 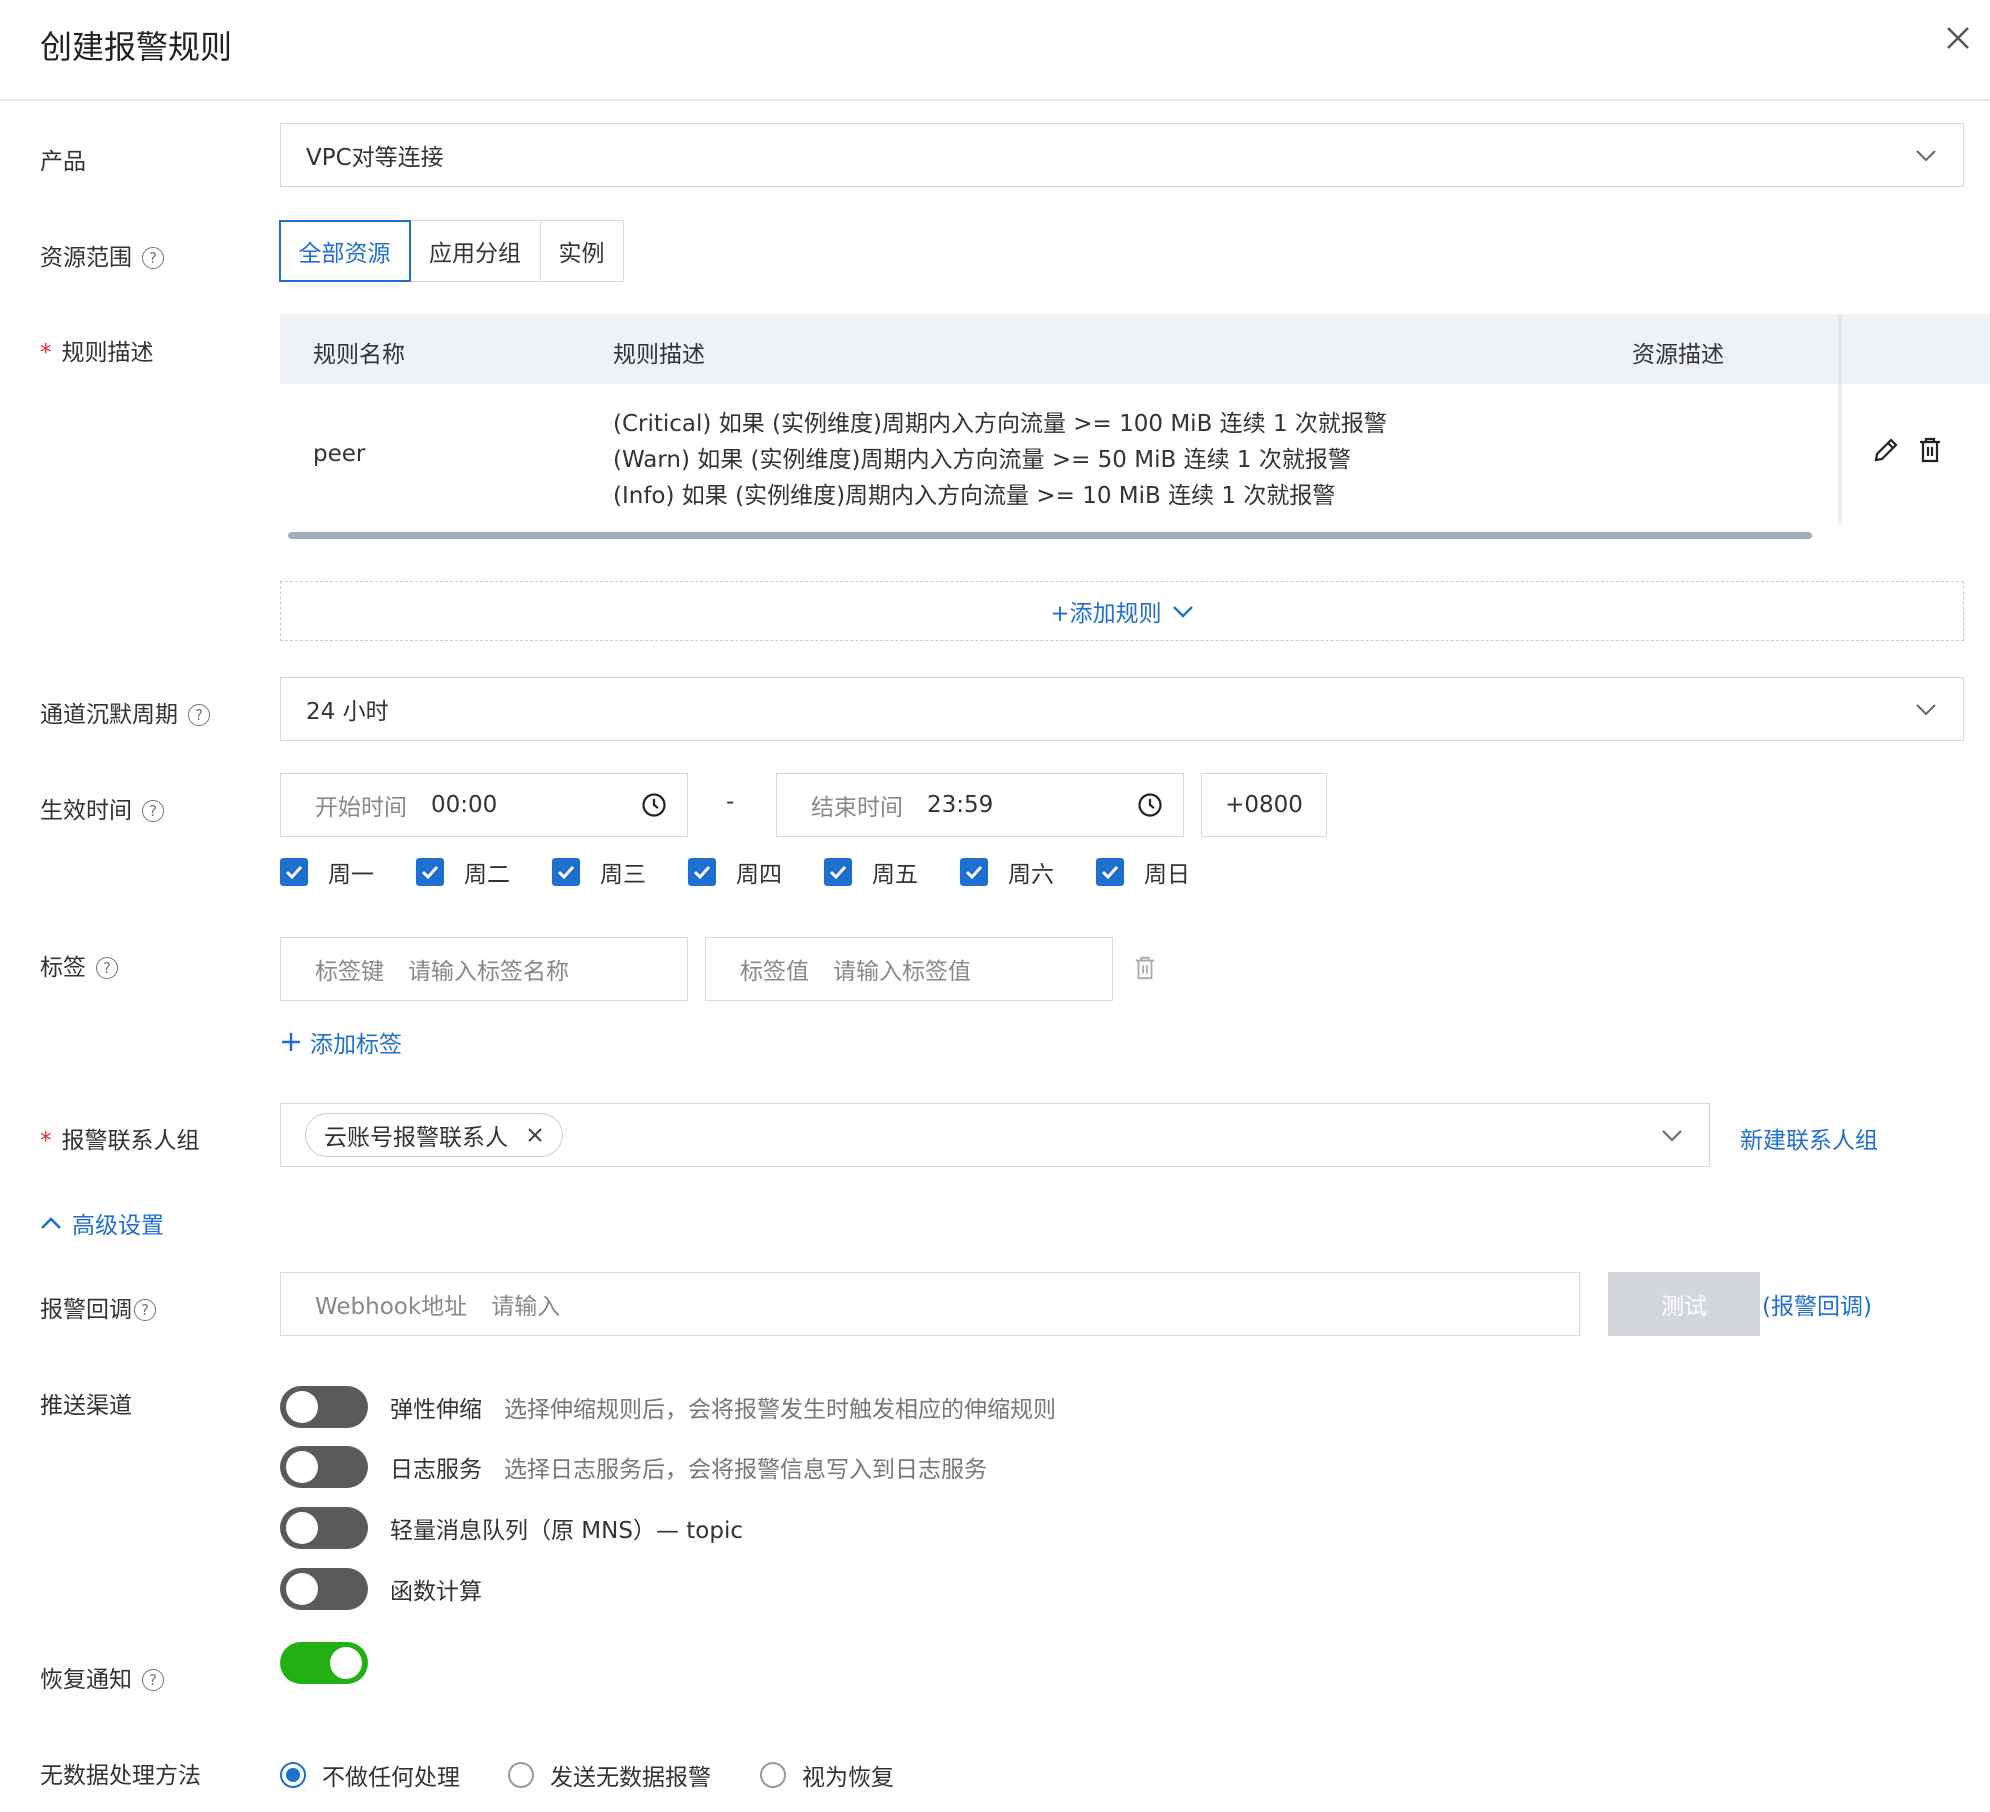 What do you see at coordinates (909, 969) in the screenshot?
I see `tag-value-input: 标签值 请输入标签值` at bounding box center [909, 969].